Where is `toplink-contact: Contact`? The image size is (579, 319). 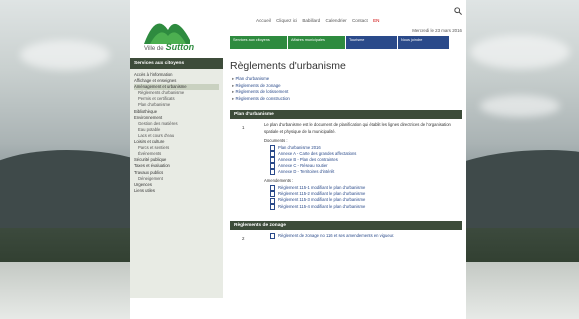 toplink-contact: Contact is located at coordinates (360, 20).